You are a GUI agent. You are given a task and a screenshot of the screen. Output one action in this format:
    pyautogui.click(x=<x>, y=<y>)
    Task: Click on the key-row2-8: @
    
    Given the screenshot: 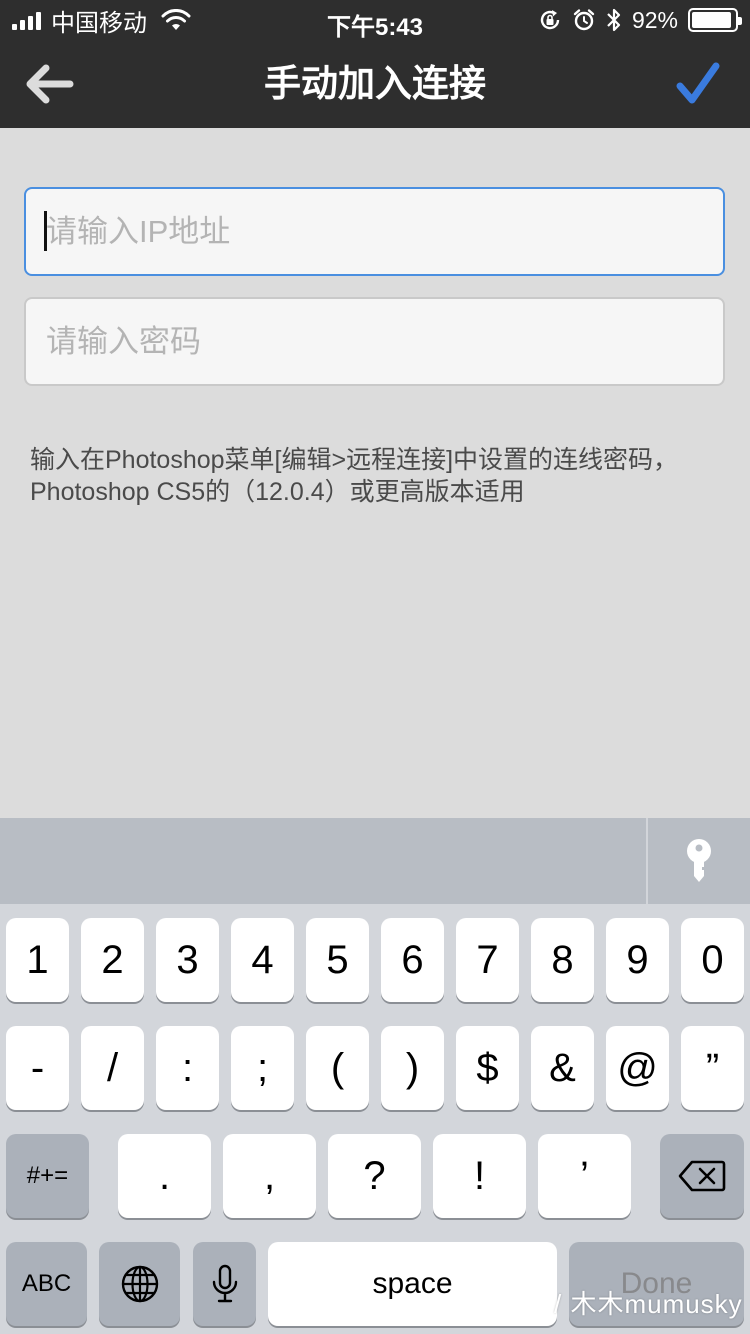 What is the action you would take?
    pyautogui.click(x=637, y=1068)
    